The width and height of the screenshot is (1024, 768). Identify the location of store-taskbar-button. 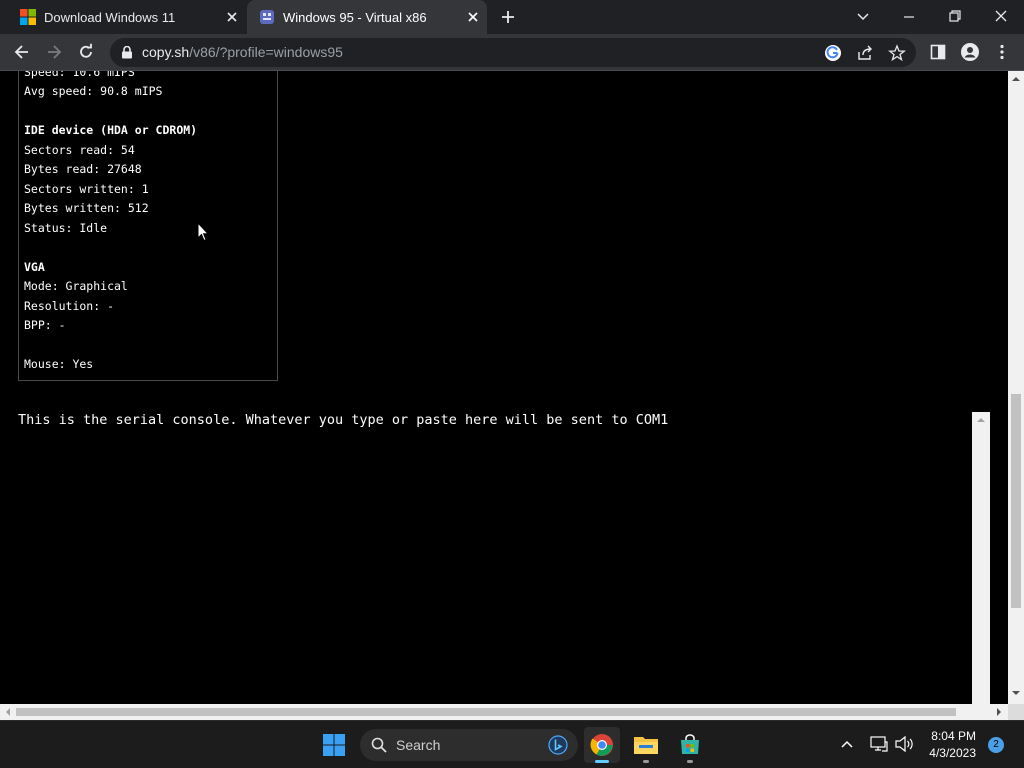
(690, 745).